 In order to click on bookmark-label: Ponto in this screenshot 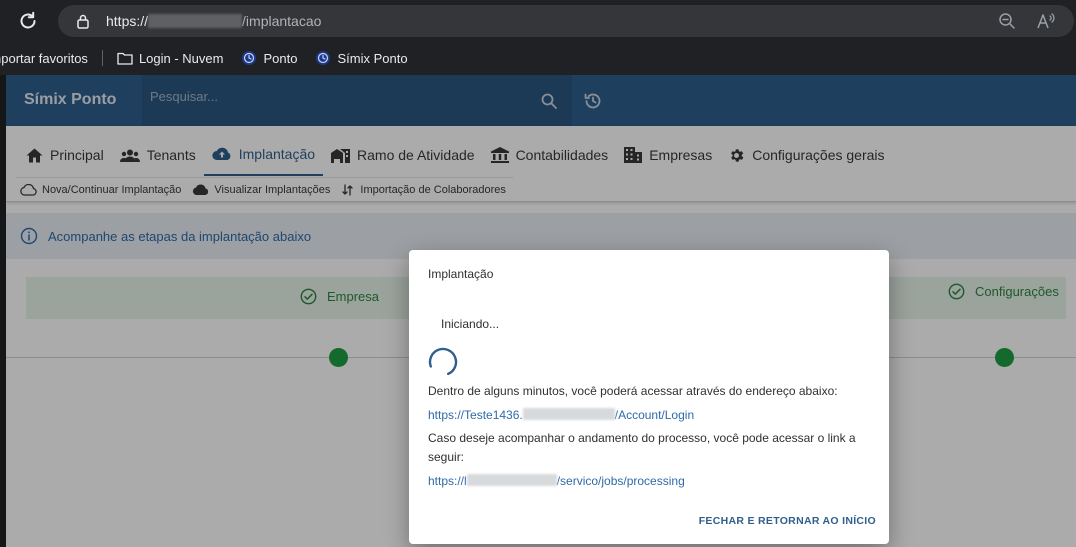, I will do `click(280, 58)`.